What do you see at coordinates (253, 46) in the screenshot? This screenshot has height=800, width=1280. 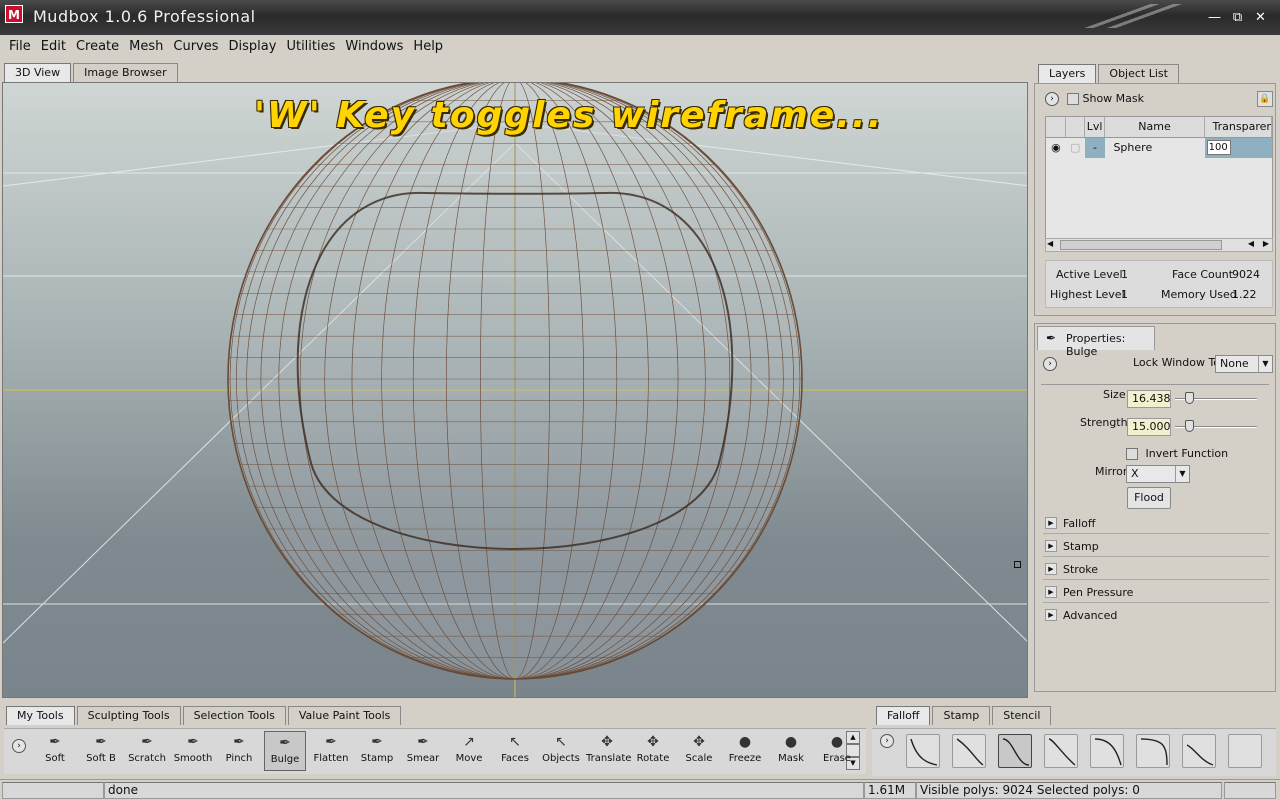 I see `menu-display: Display` at bounding box center [253, 46].